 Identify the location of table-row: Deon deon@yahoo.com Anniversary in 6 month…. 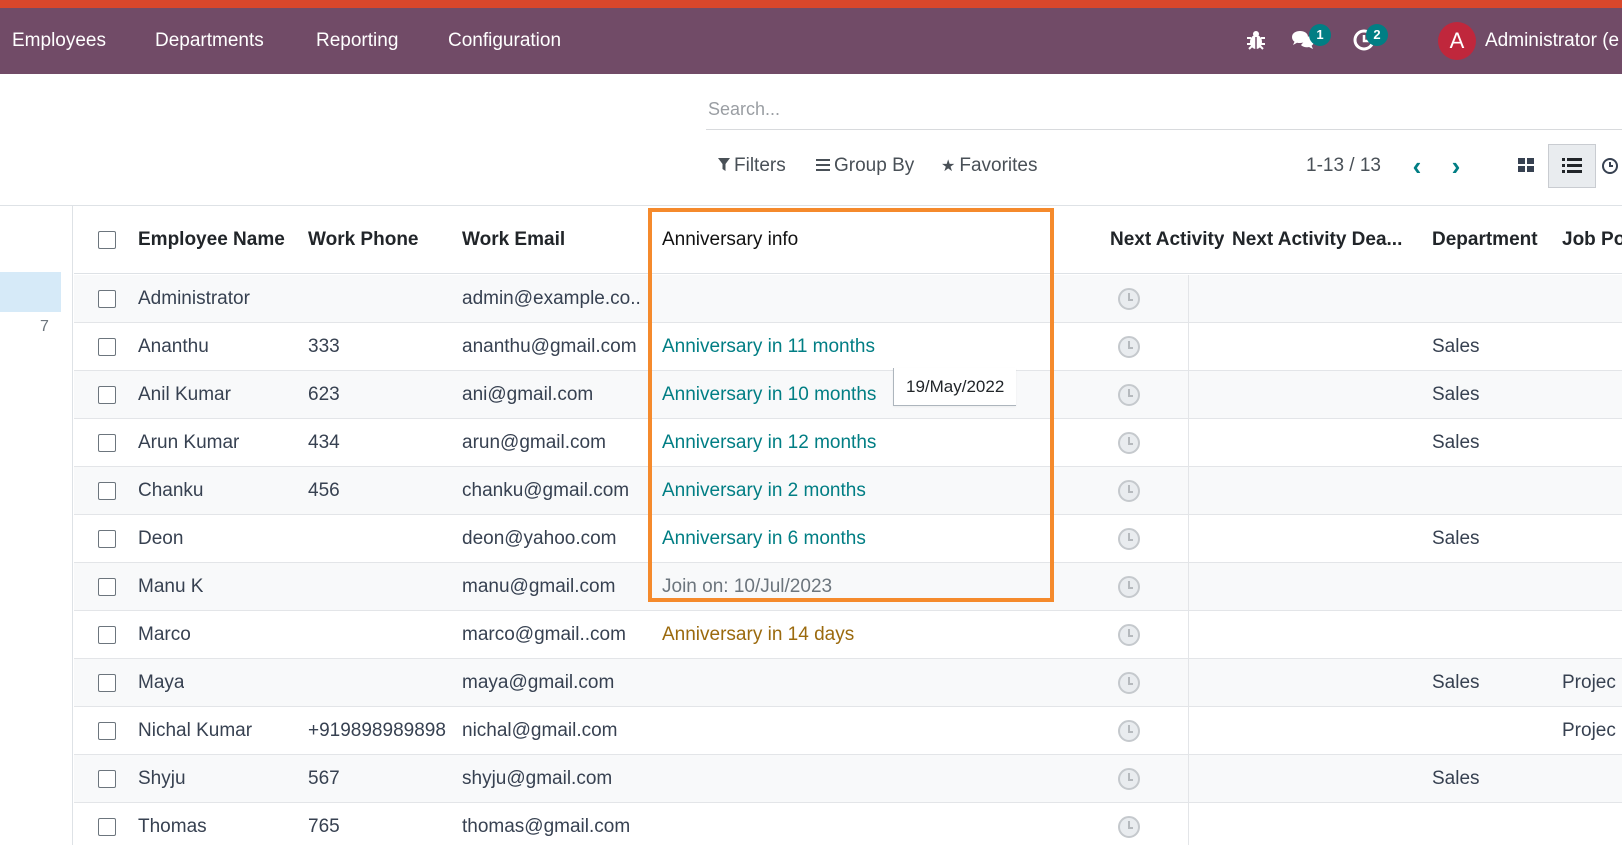
(848, 539).